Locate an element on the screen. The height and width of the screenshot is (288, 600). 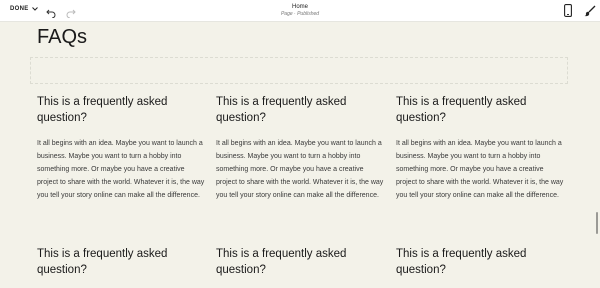
done-label: DONE is located at coordinates (19, 9).